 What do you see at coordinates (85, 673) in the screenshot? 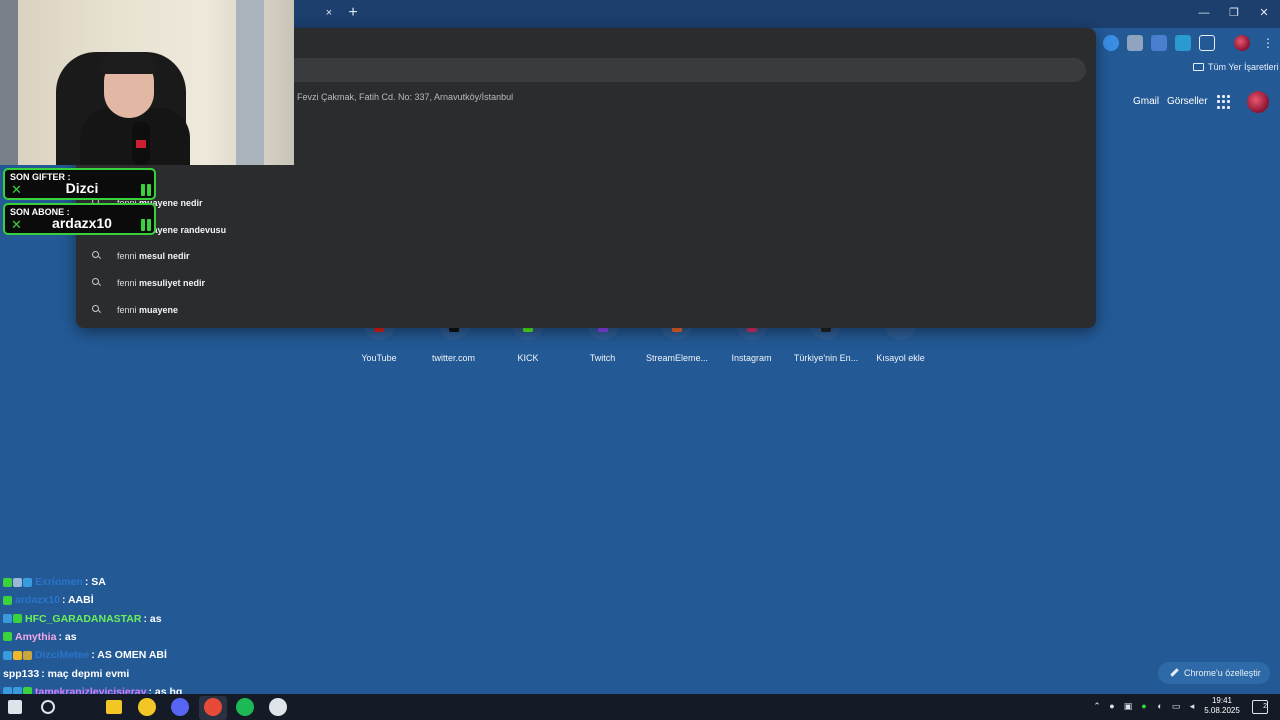
I see `chat-text: : maç depmi evmi` at bounding box center [85, 673].